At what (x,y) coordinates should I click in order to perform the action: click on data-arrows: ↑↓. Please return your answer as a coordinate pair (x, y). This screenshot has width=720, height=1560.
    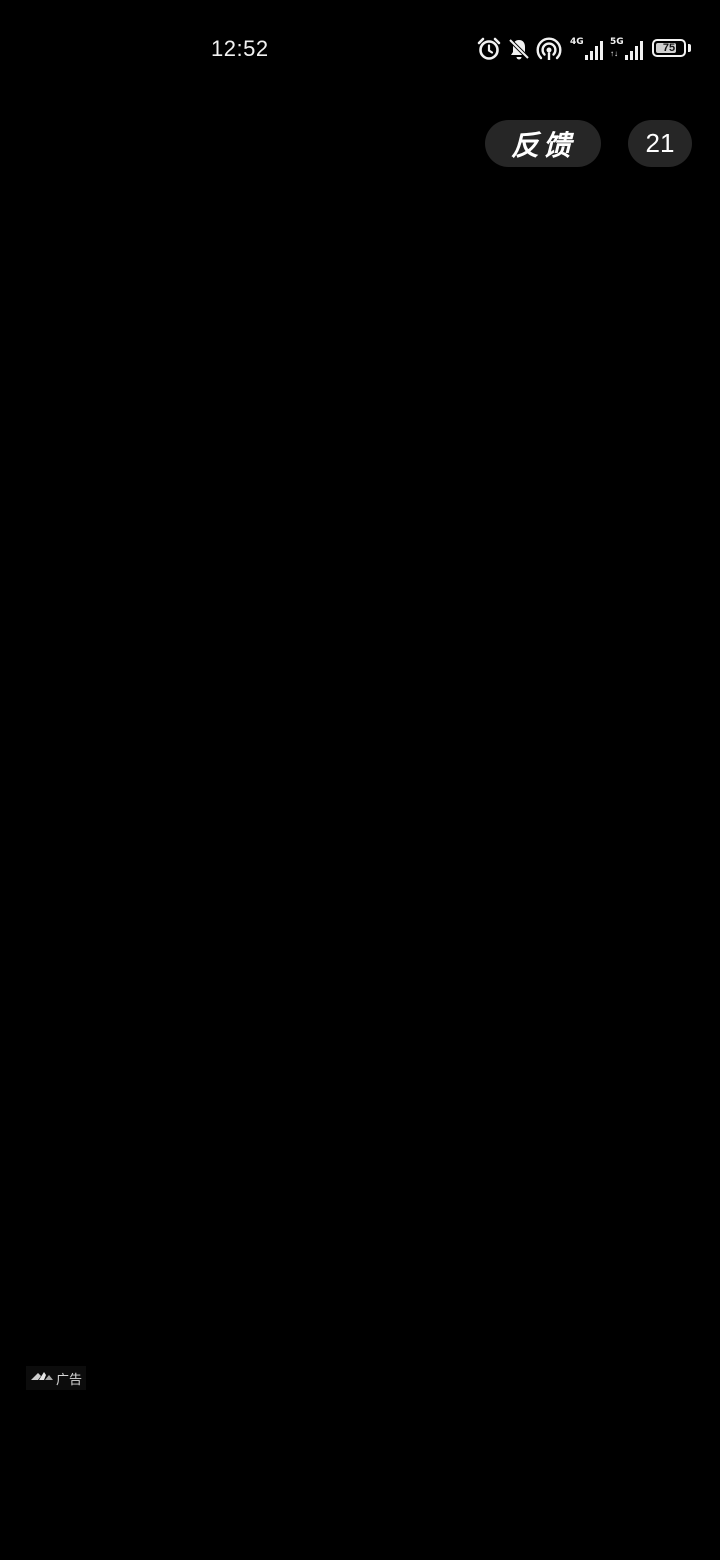
    Looking at the image, I should click on (614, 53).